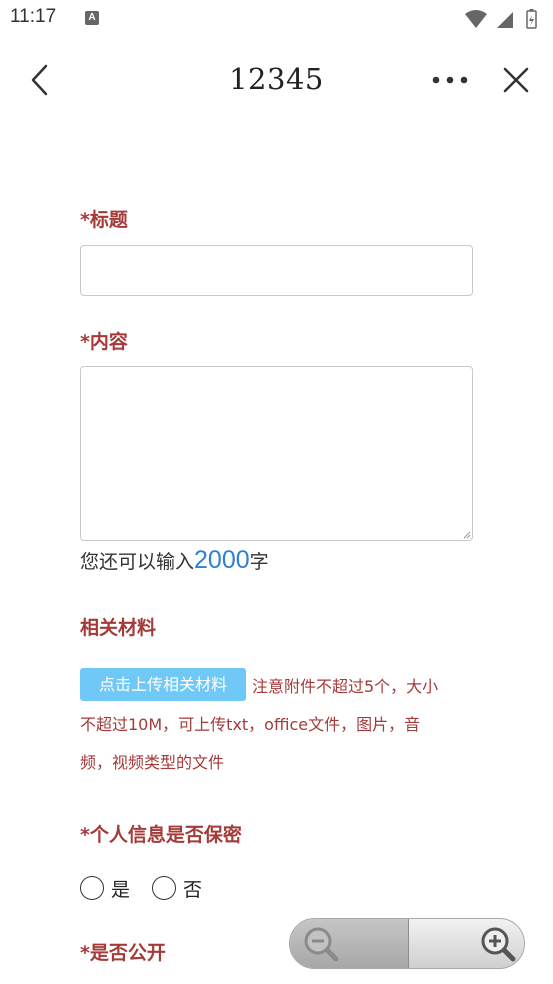 The width and height of the screenshot is (553, 984). I want to click on materials-label: 相关材料, so click(118, 628).